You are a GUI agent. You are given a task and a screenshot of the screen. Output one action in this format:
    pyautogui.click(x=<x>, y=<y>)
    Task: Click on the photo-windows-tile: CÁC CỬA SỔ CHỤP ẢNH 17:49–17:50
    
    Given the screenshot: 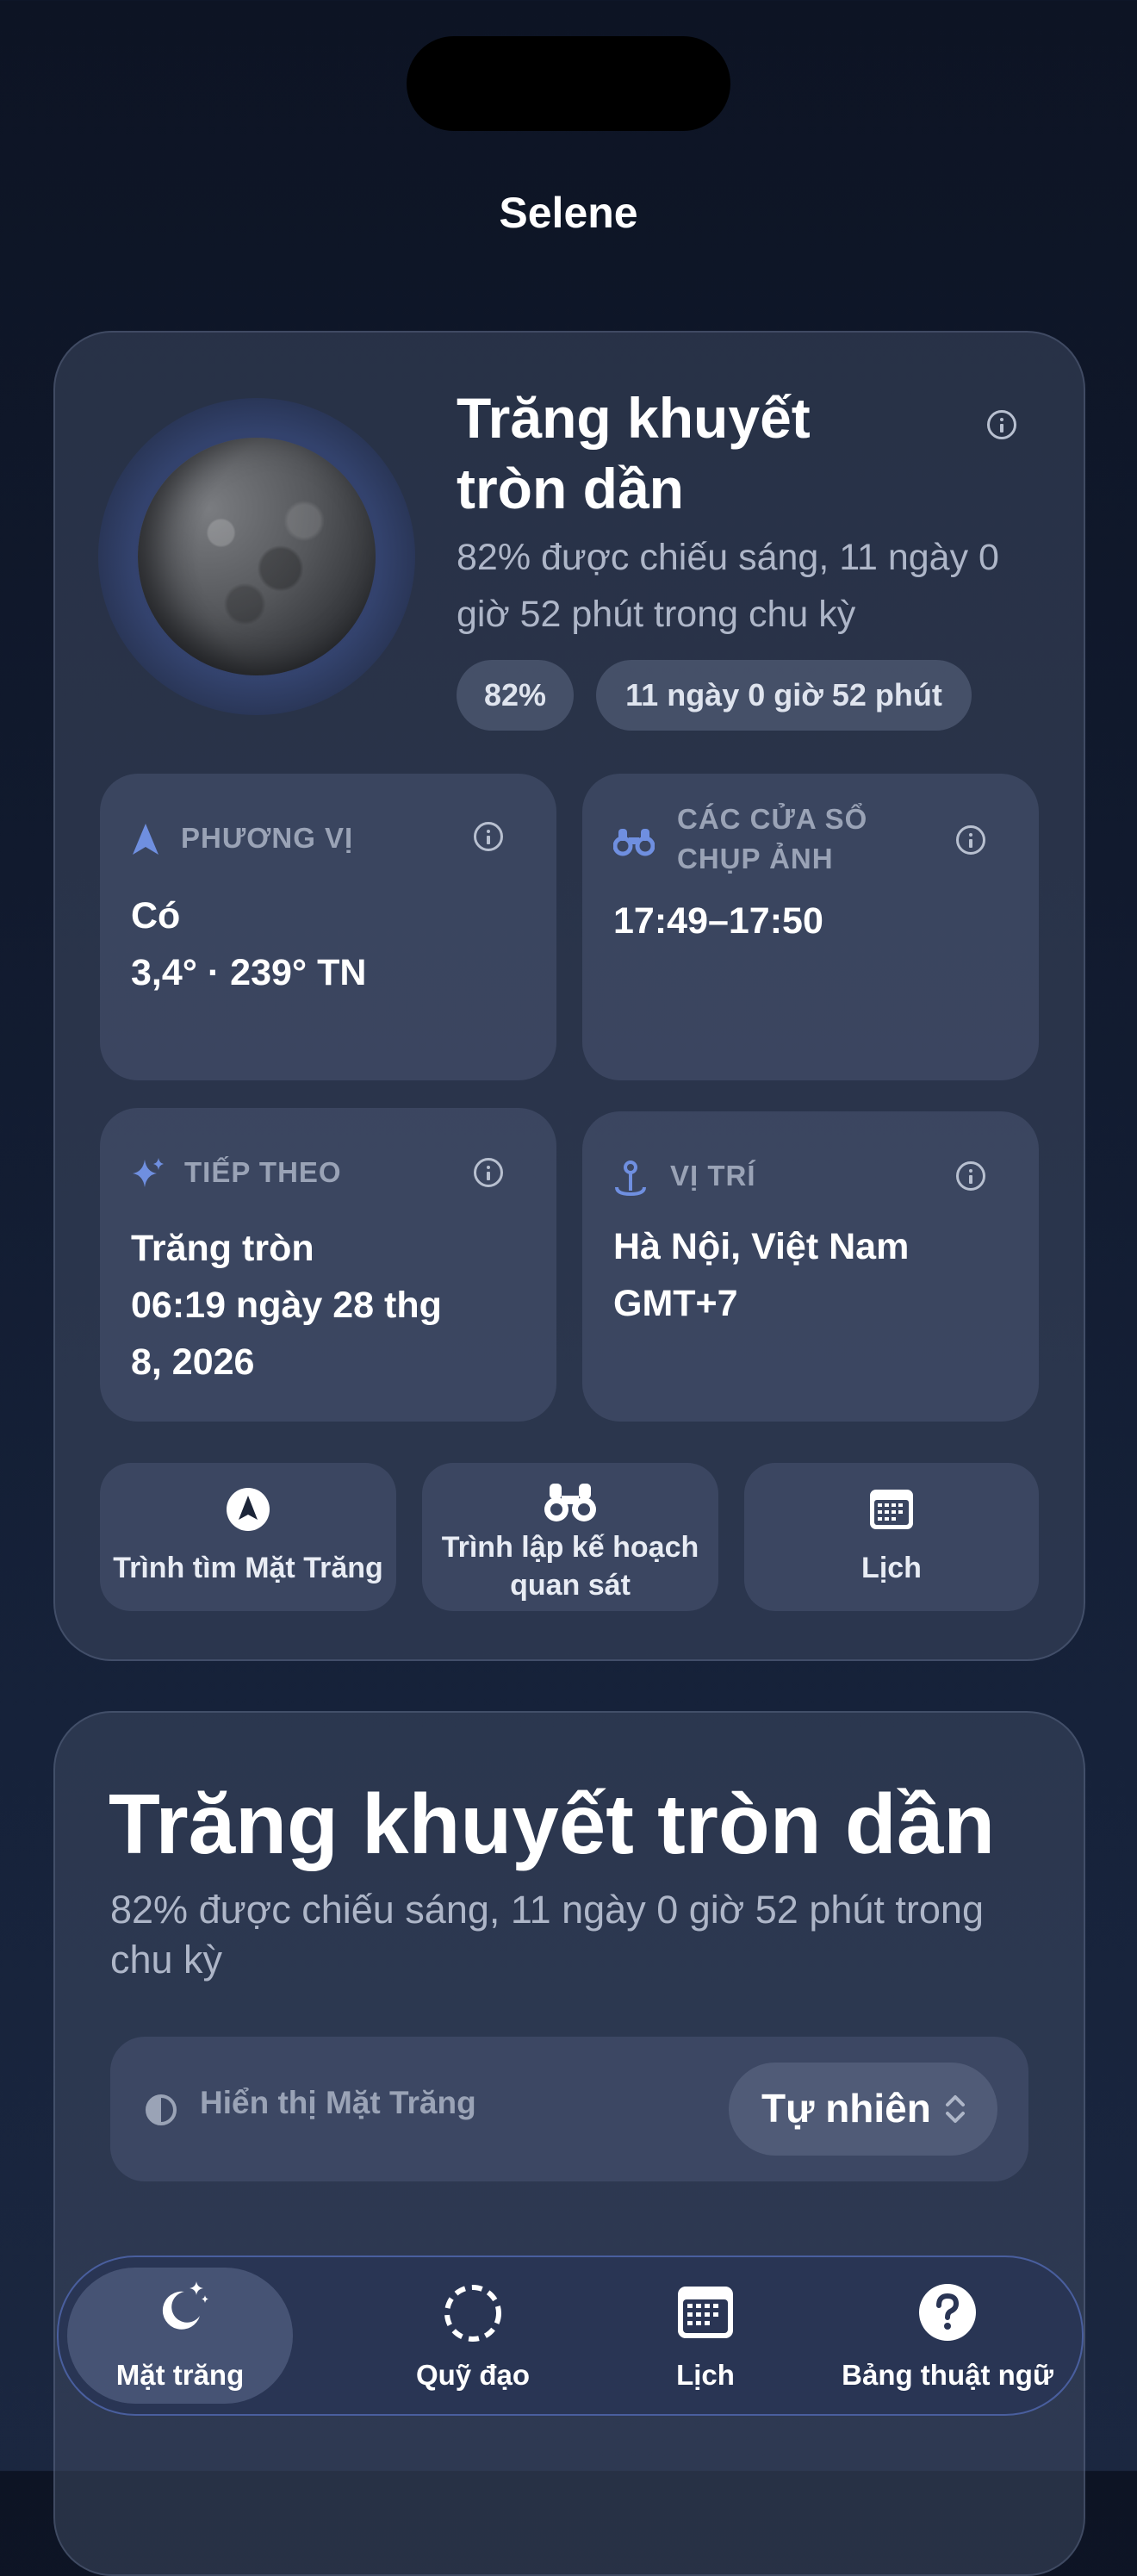 What is the action you would take?
    pyautogui.click(x=810, y=927)
    